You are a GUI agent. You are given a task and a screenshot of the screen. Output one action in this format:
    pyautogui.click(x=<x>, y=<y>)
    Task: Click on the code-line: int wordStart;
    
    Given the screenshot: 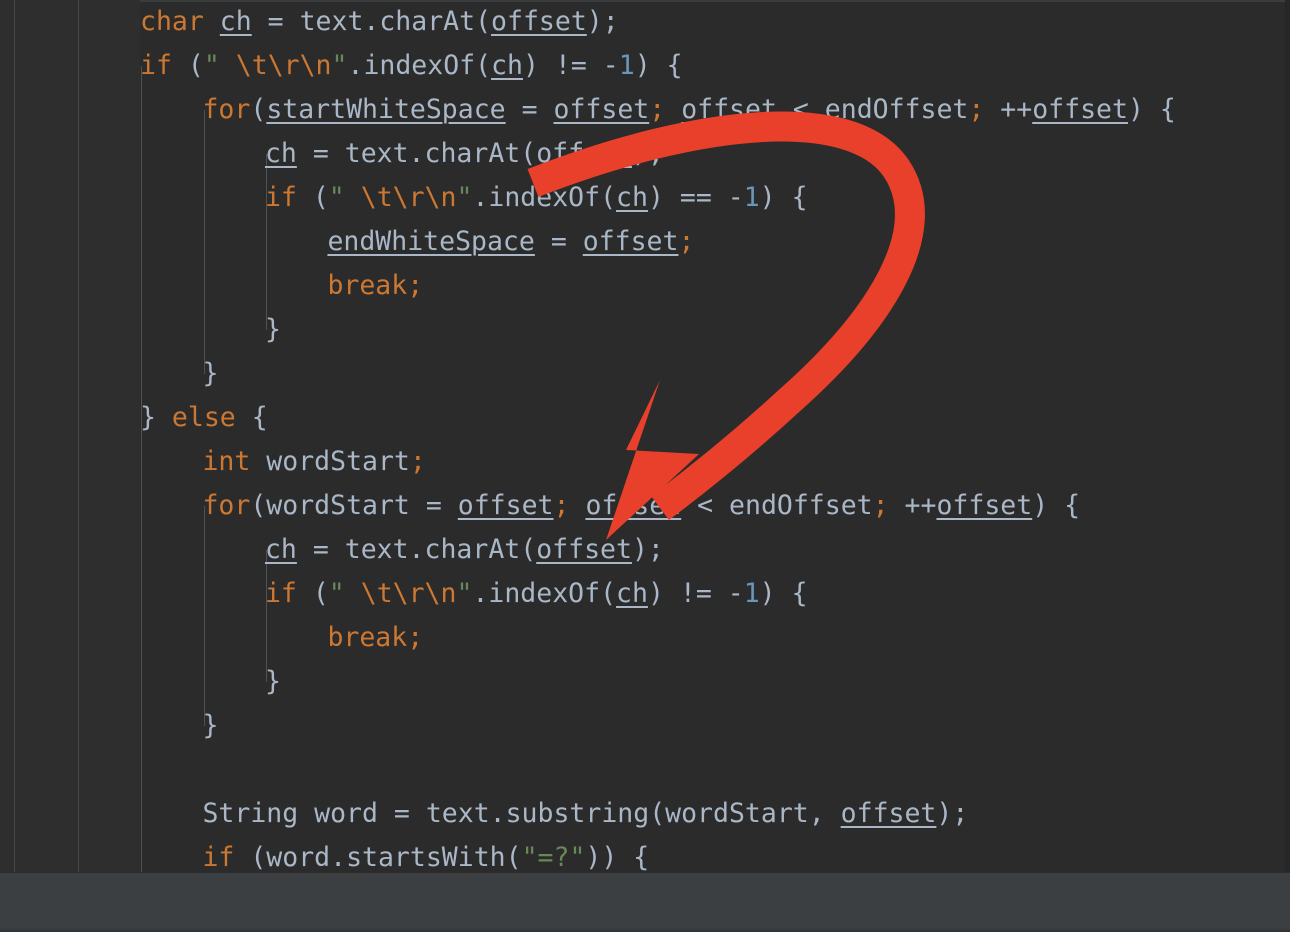 What is the action you would take?
    pyautogui.click(x=313, y=462)
    